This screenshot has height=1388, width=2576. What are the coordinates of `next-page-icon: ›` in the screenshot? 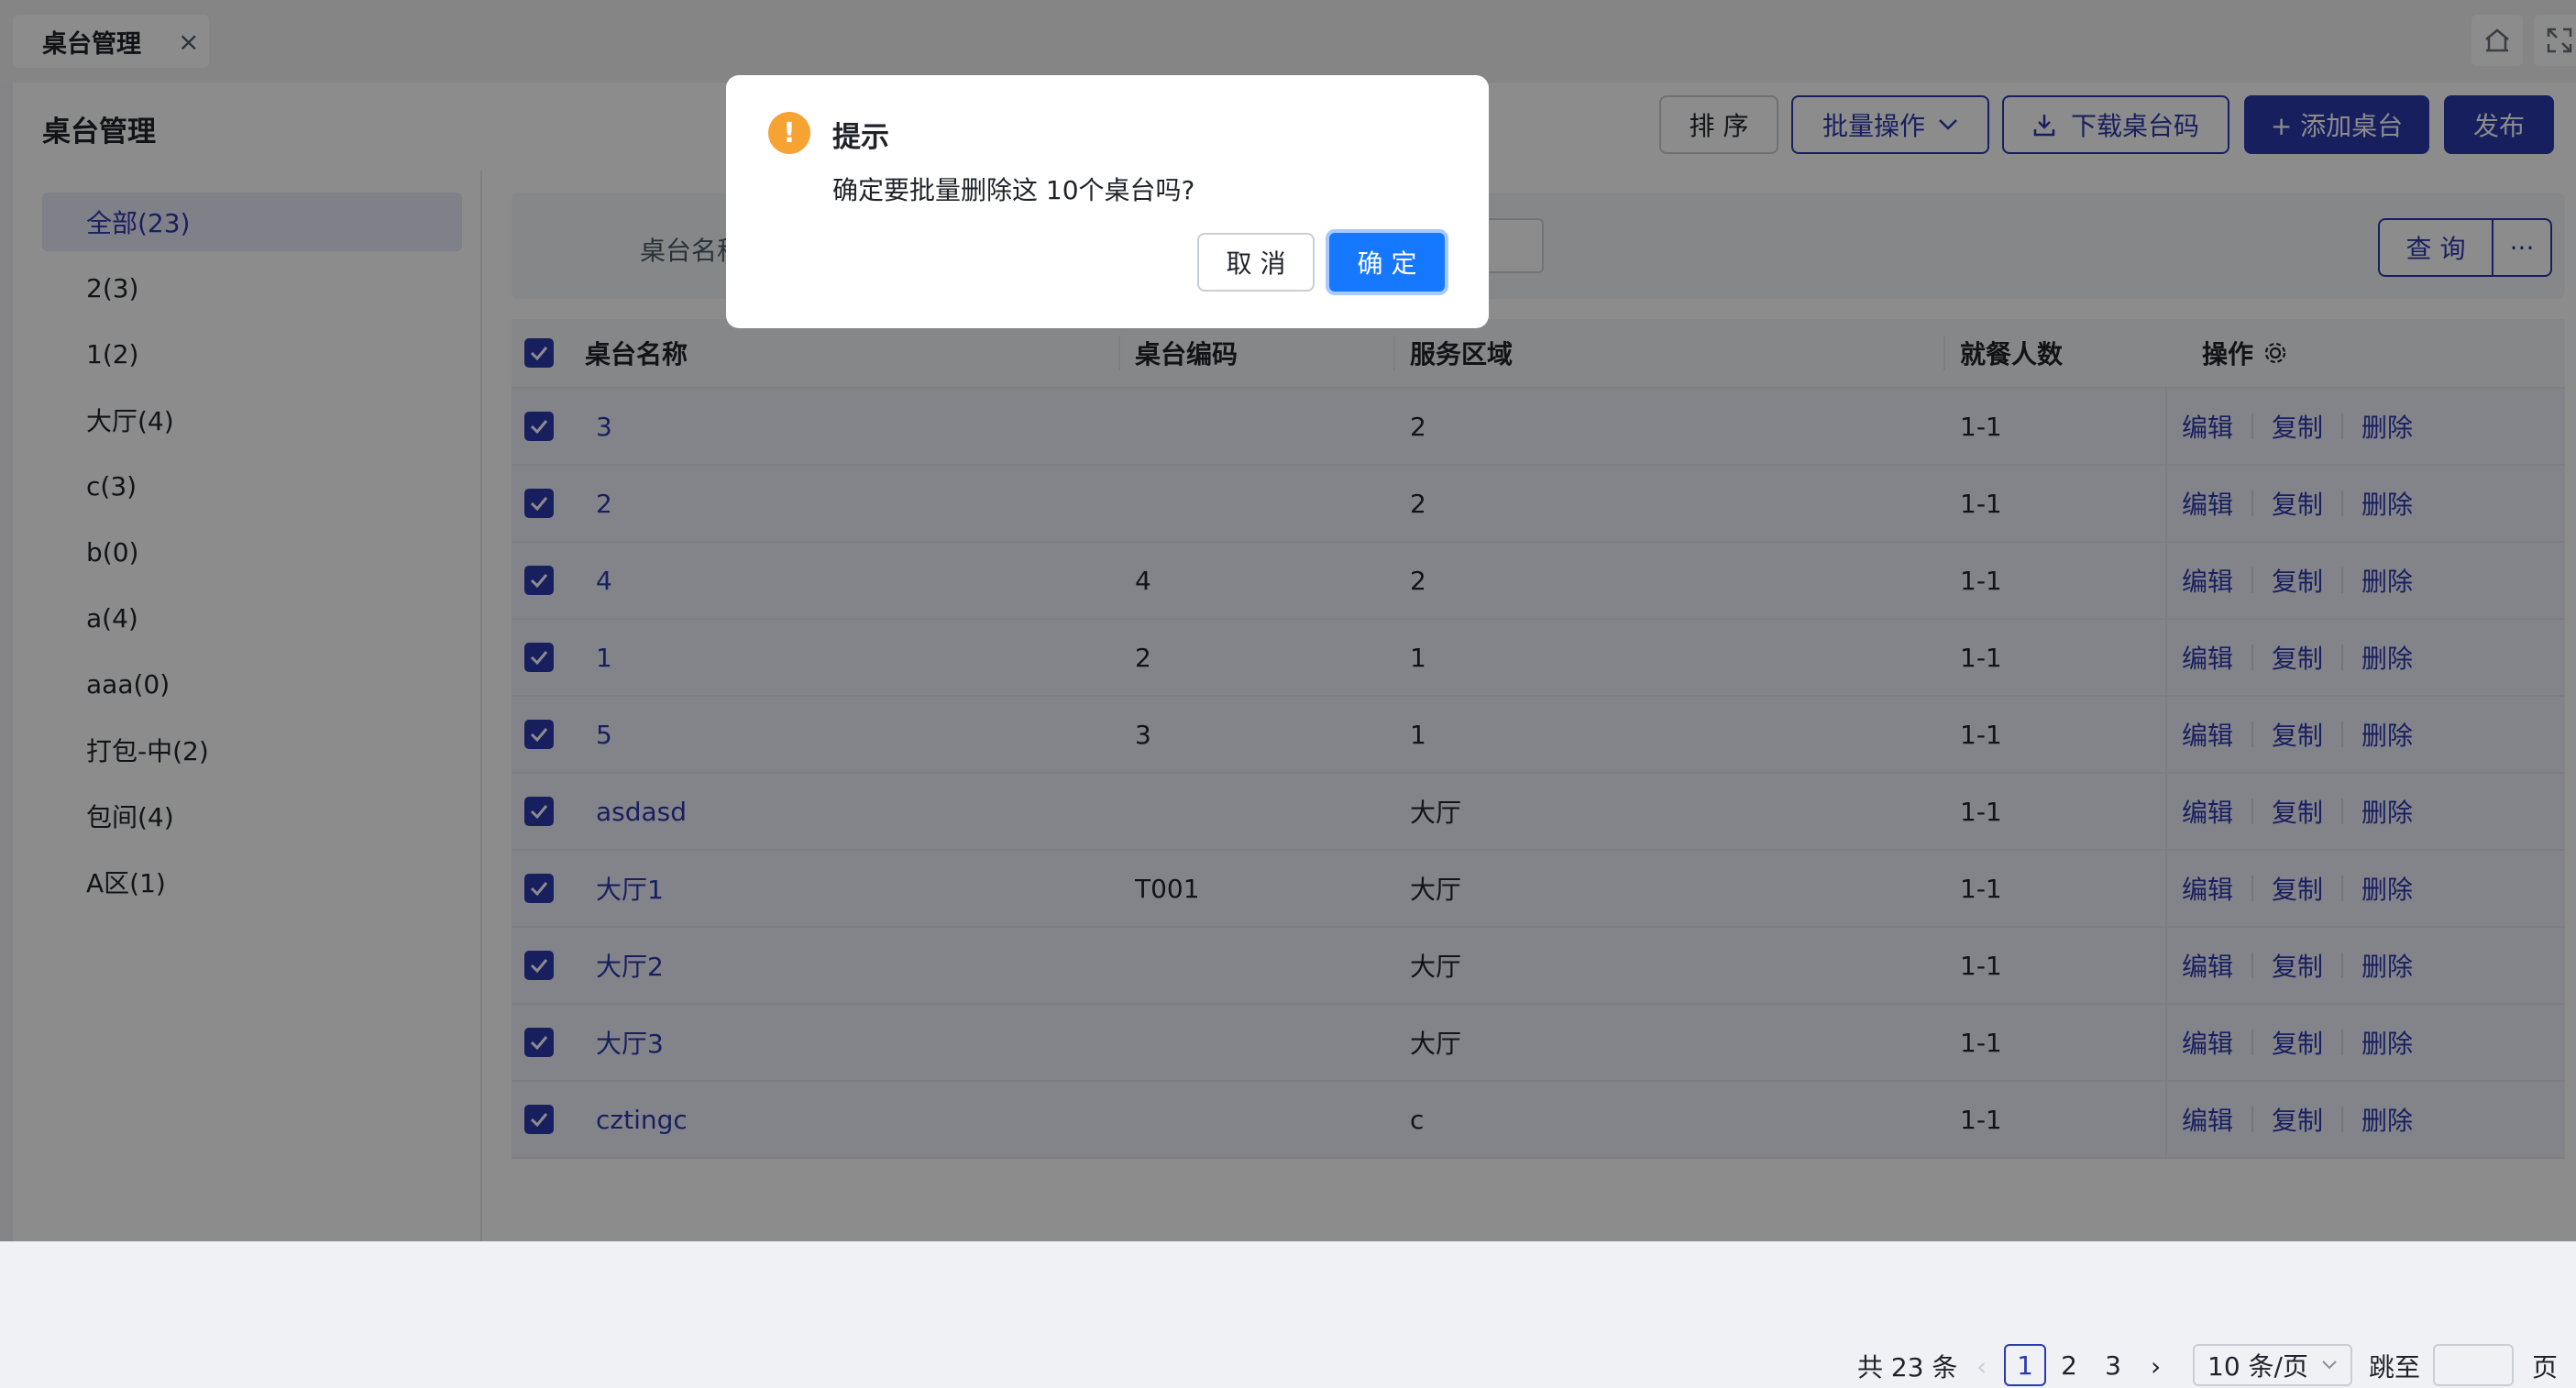 It's located at (2156, 1366).